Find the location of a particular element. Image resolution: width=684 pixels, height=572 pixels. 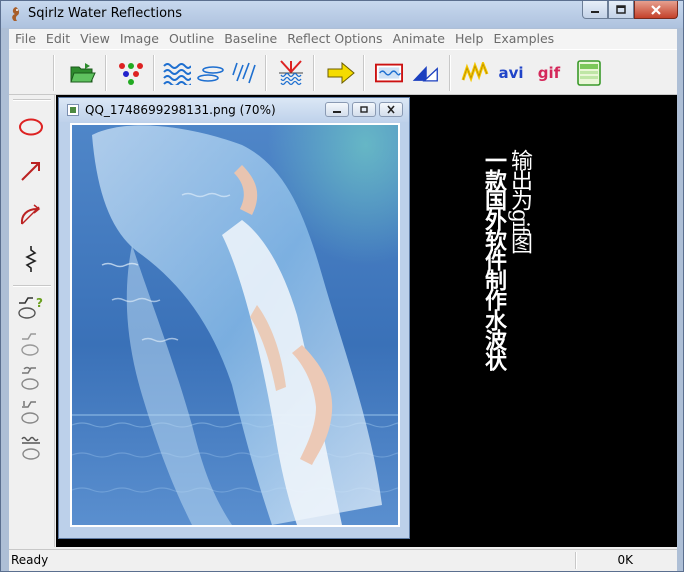

ellipse-icon is located at coordinates (31, 127).